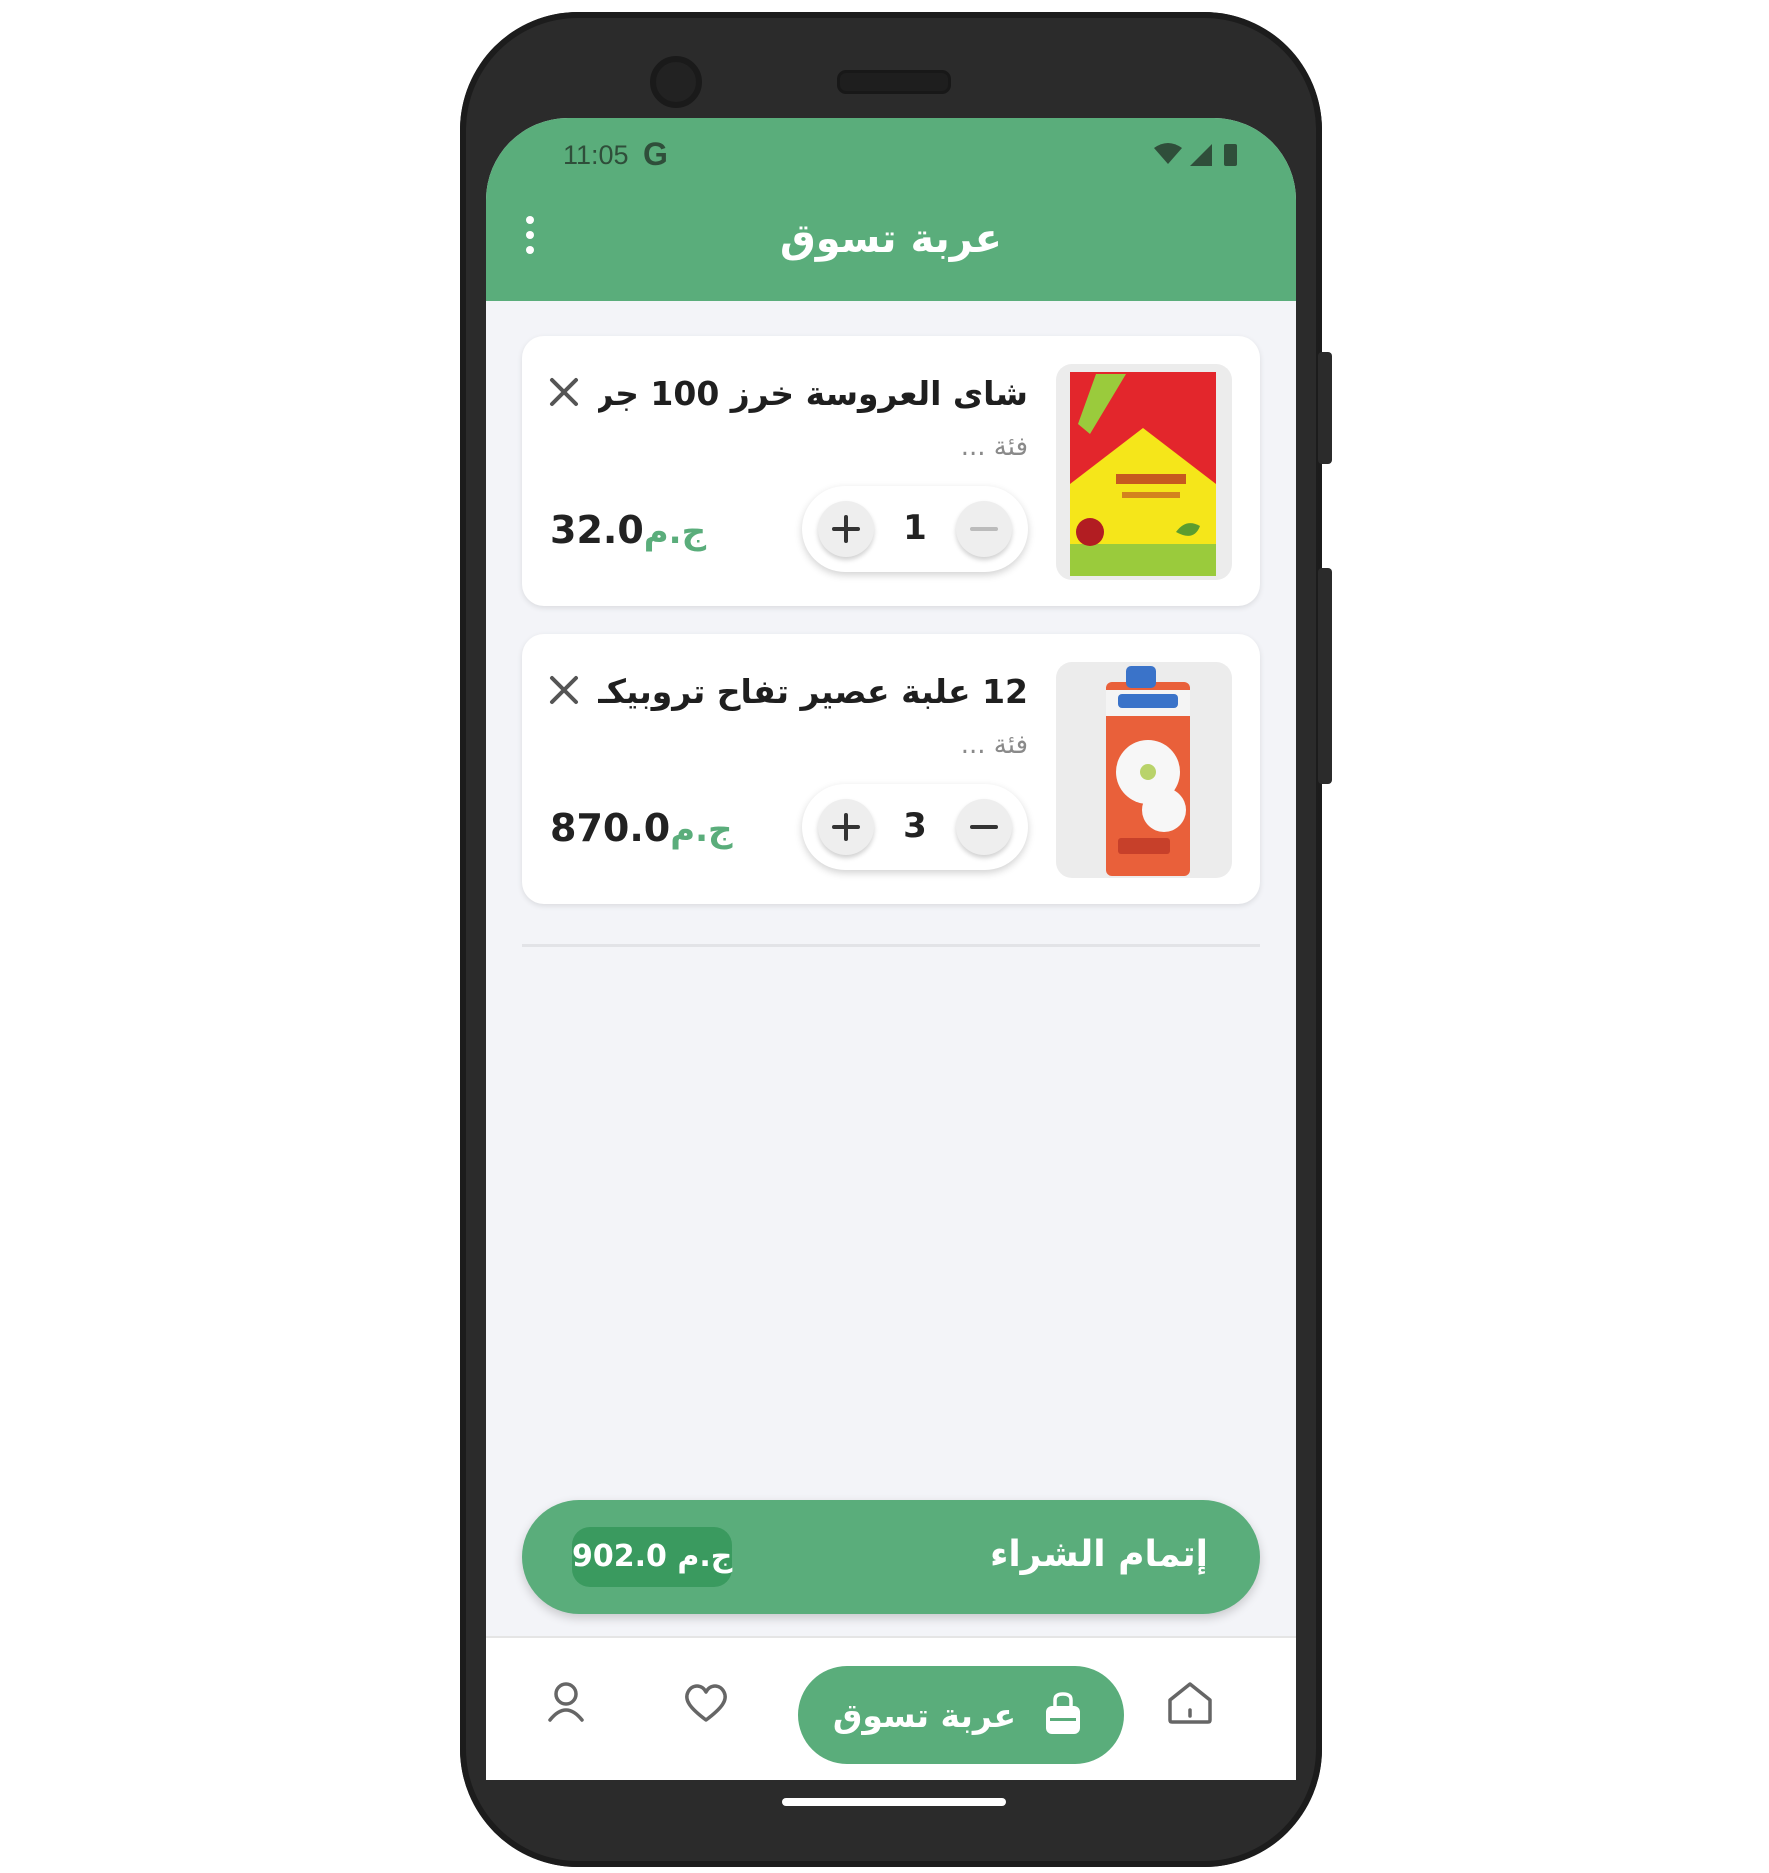  Describe the element at coordinates (1063, 1713) in the screenshot. I see `shopping-bag-icon` at that location.